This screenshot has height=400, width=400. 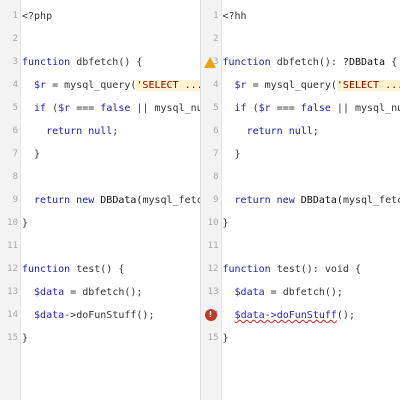 I want to click on code-token: <?hh, so click(x=234, y=16).